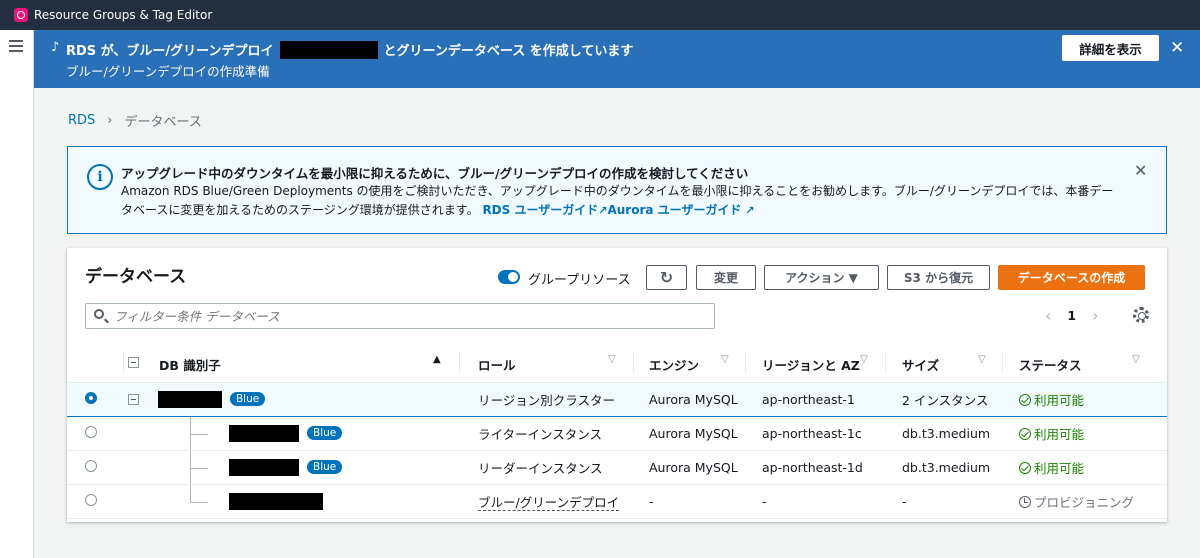 The image size is (1200, 558). I want to click on filter-input, so click(409, 316).